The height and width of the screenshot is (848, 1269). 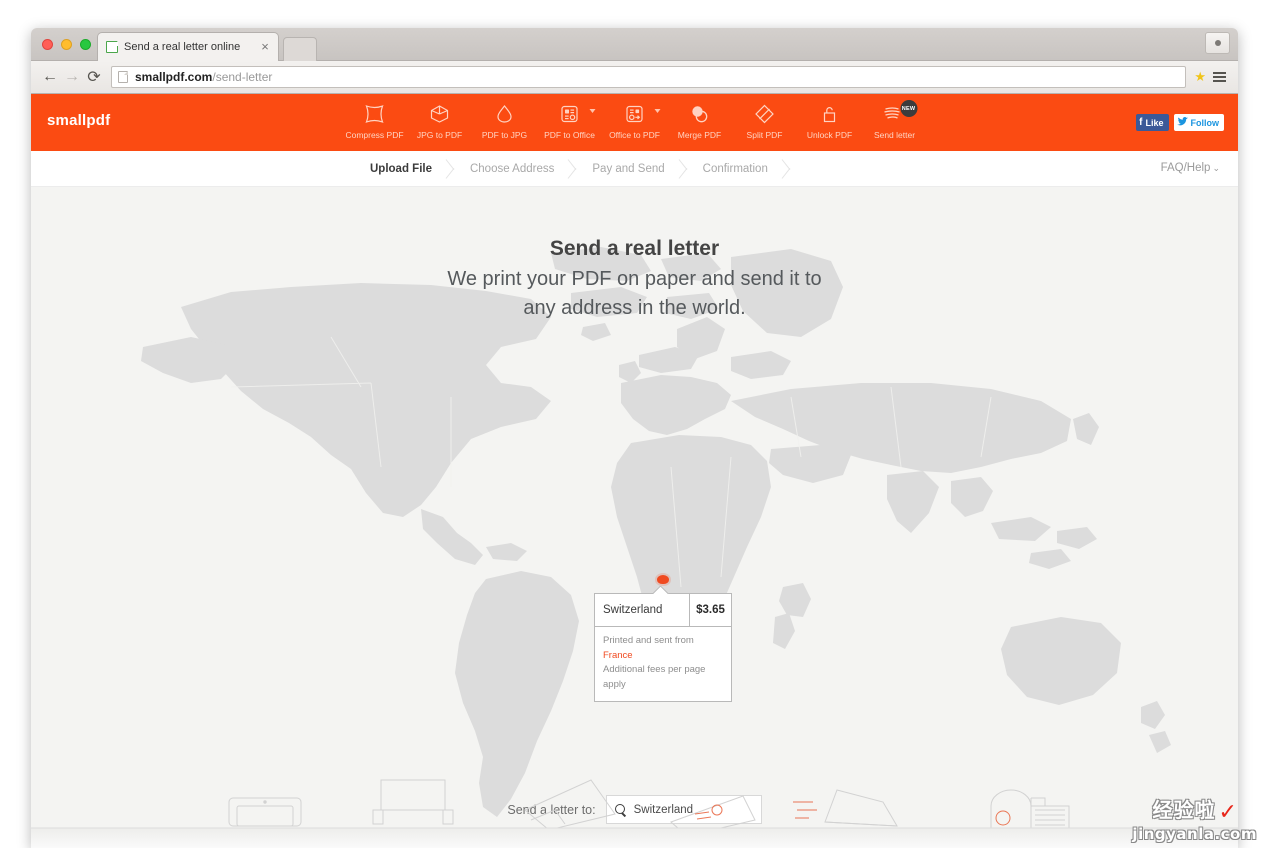 I want to click on nav-label: PDF to JPG, so click(x=504, y=135).